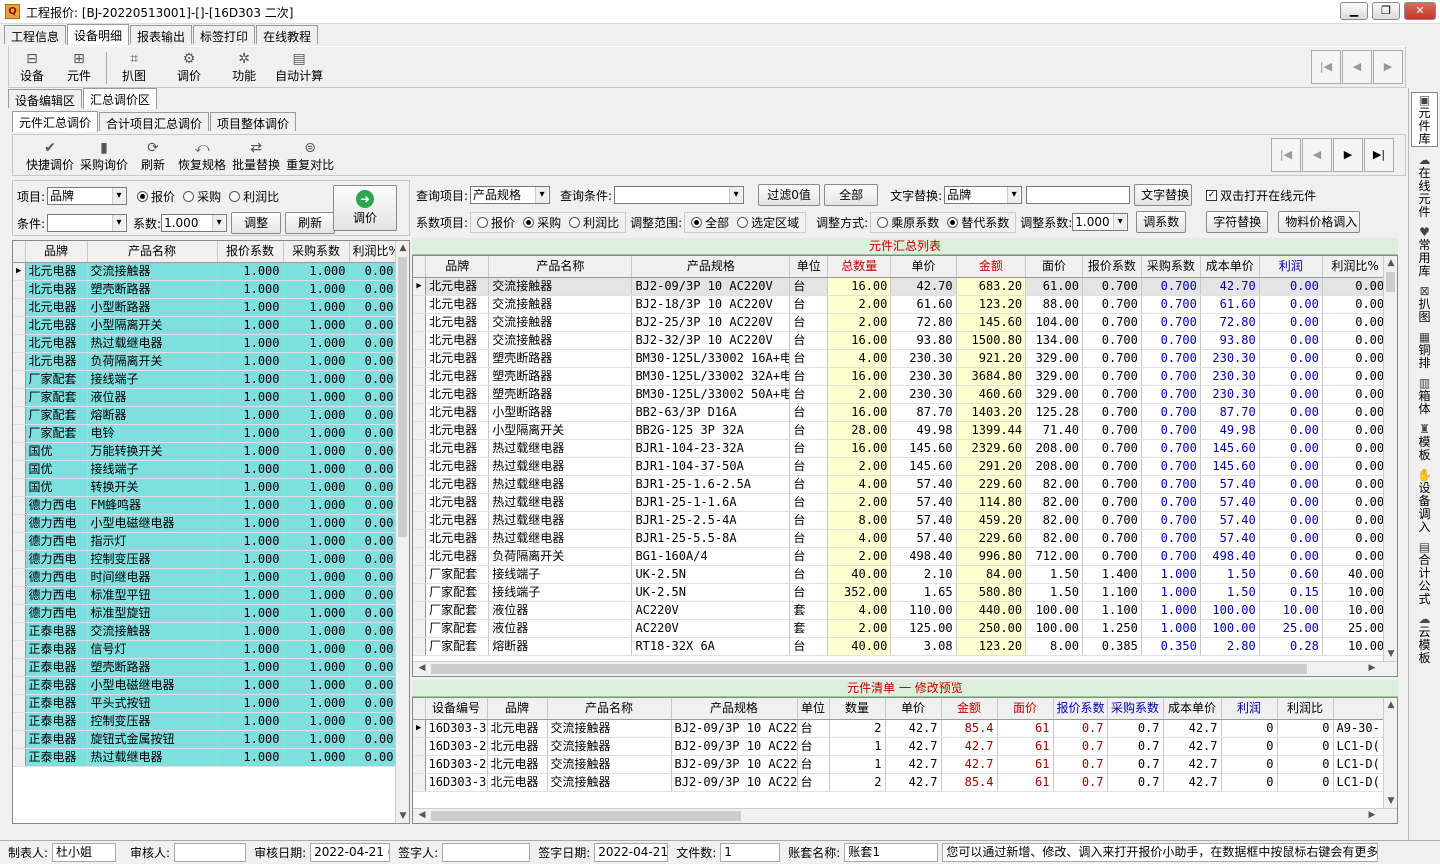 This screenshot has width=1440, height=864. Describe the element at coordinates (869, 669) in the screenshot. I see `summary-hscroll-thumb` at that location.